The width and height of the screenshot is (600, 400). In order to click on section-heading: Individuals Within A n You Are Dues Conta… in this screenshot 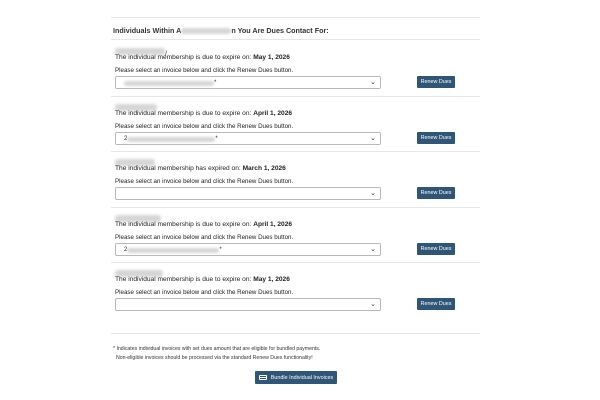, I will do `click(221, 30)`.